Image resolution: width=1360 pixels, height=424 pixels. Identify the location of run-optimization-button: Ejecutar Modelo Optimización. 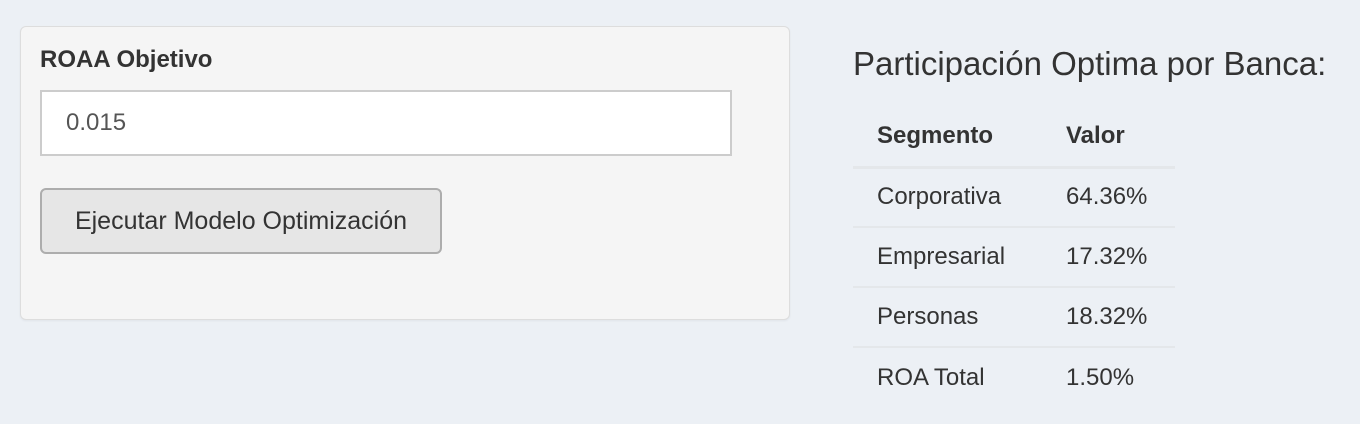
(241, 221).